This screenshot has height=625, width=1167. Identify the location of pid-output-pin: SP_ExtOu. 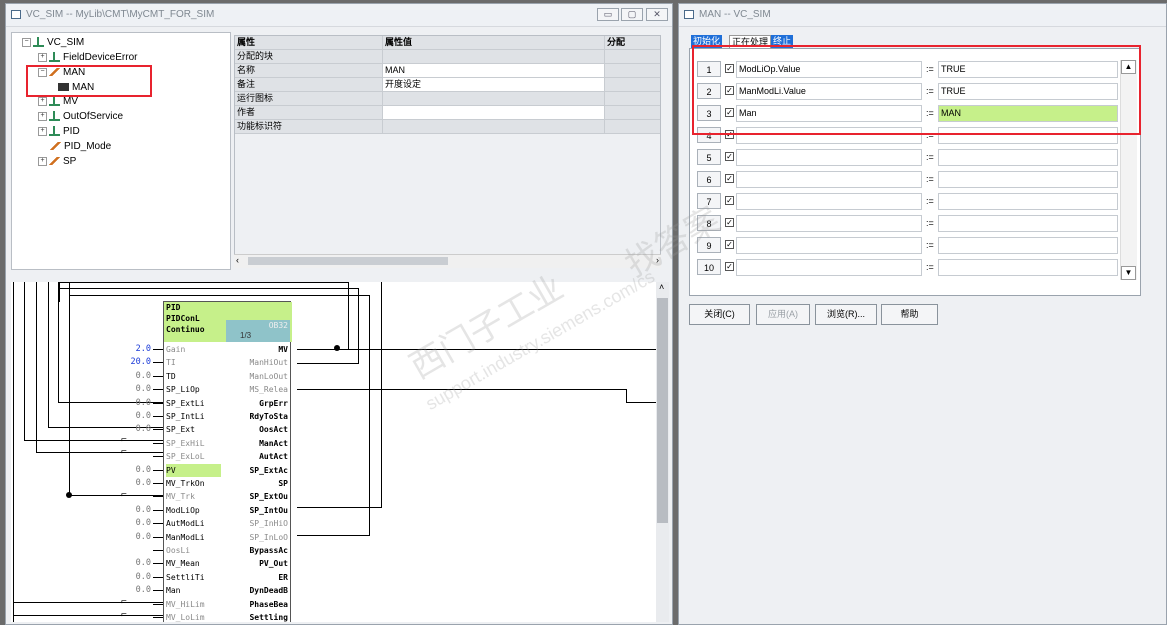
(268, 496).